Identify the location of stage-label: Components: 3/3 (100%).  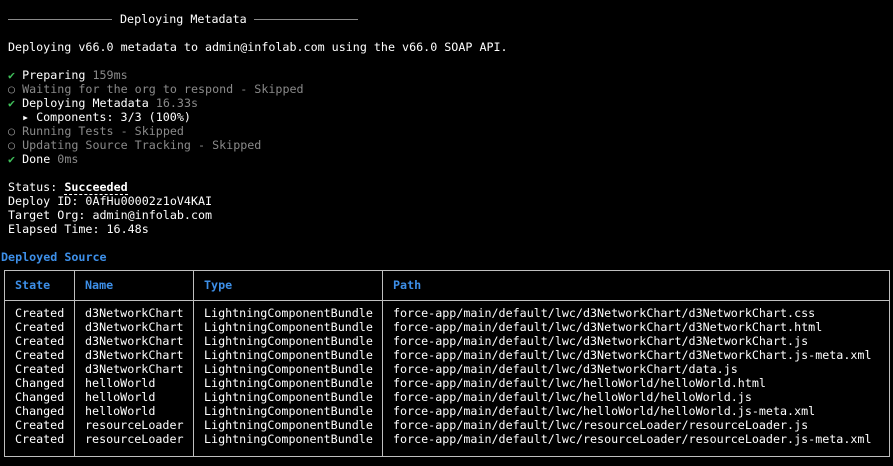
(113, 117).